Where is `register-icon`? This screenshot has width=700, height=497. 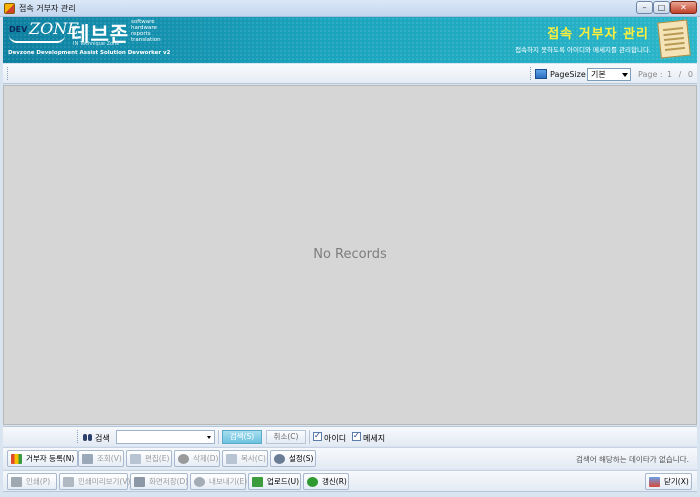
register-icon is located at coordinates (16, 459).